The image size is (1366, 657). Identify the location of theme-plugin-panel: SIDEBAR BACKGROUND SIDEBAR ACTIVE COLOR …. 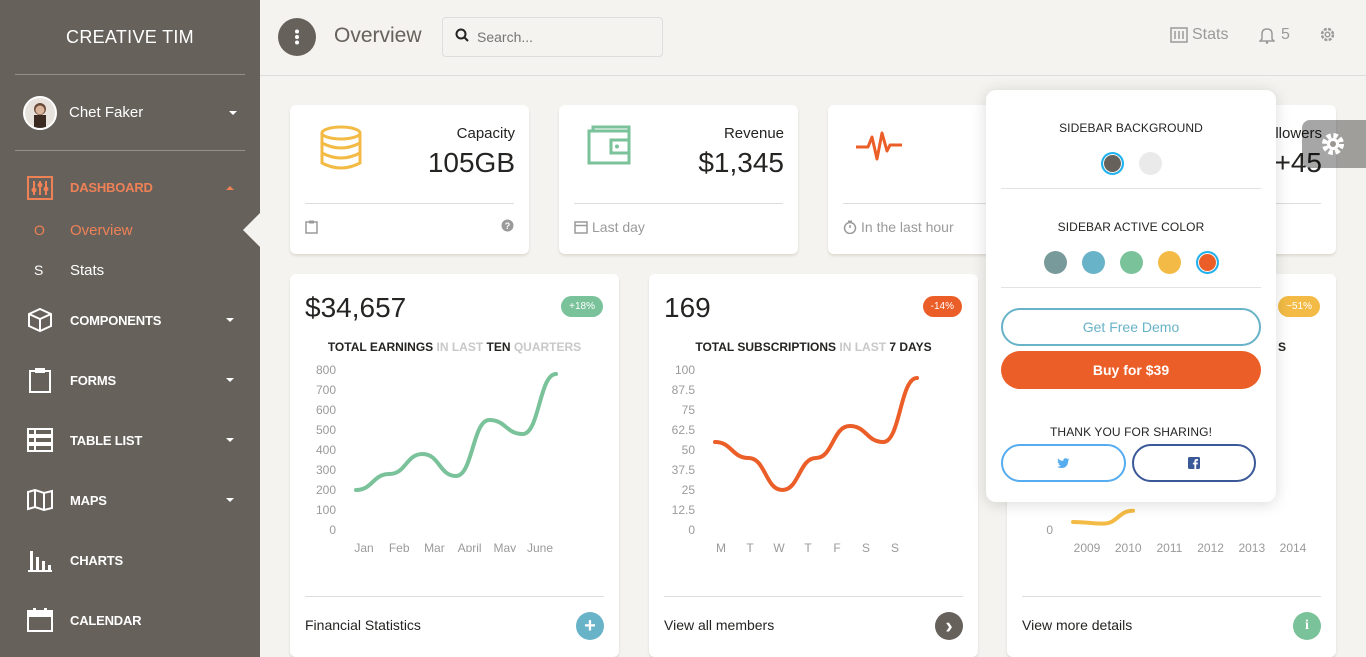
(1131, 296).